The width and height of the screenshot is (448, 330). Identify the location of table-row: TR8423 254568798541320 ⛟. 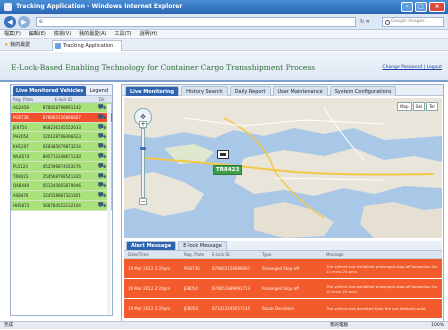
(61, 176).